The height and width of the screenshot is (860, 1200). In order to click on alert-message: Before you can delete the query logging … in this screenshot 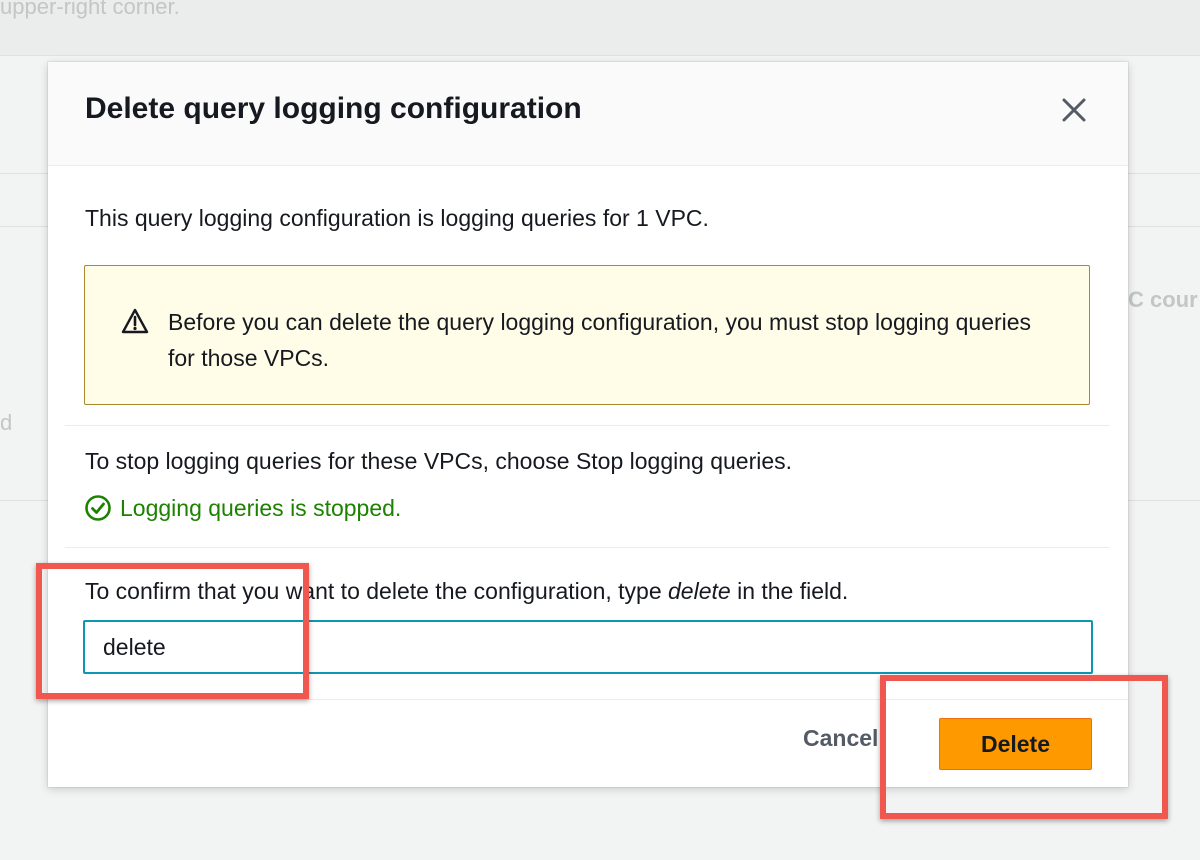, I will do `click(600, 340)`.